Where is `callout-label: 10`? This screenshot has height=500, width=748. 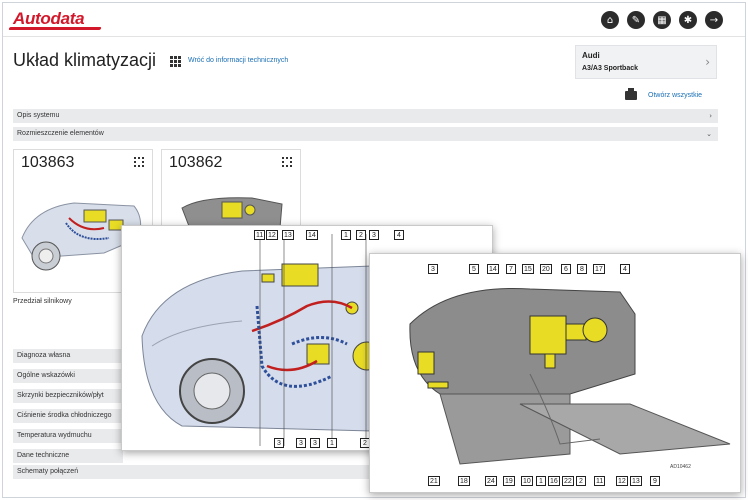
callout-label: 10 is located at coordinates (527, 481).